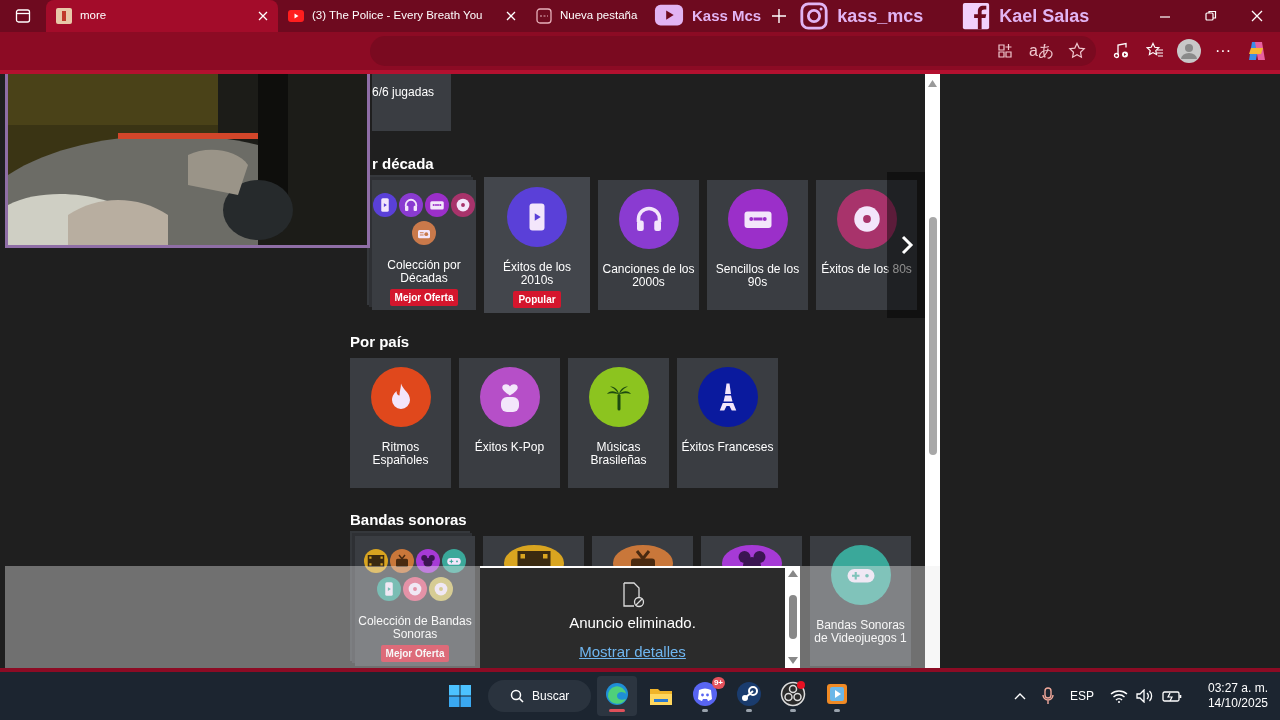 The width and height of the screenshot is (1280, 720). Describe the element at coordinates (539, 696) in the screenshot. I see `search-field: Buscar` at that location.